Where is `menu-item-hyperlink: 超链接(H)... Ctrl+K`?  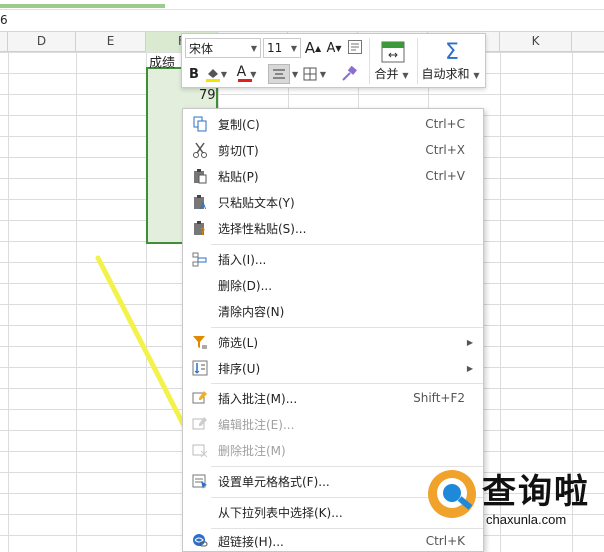
menu-item-hyperlink: 超链接(H)... Ctrl+K is located at coordinates (333, 540).